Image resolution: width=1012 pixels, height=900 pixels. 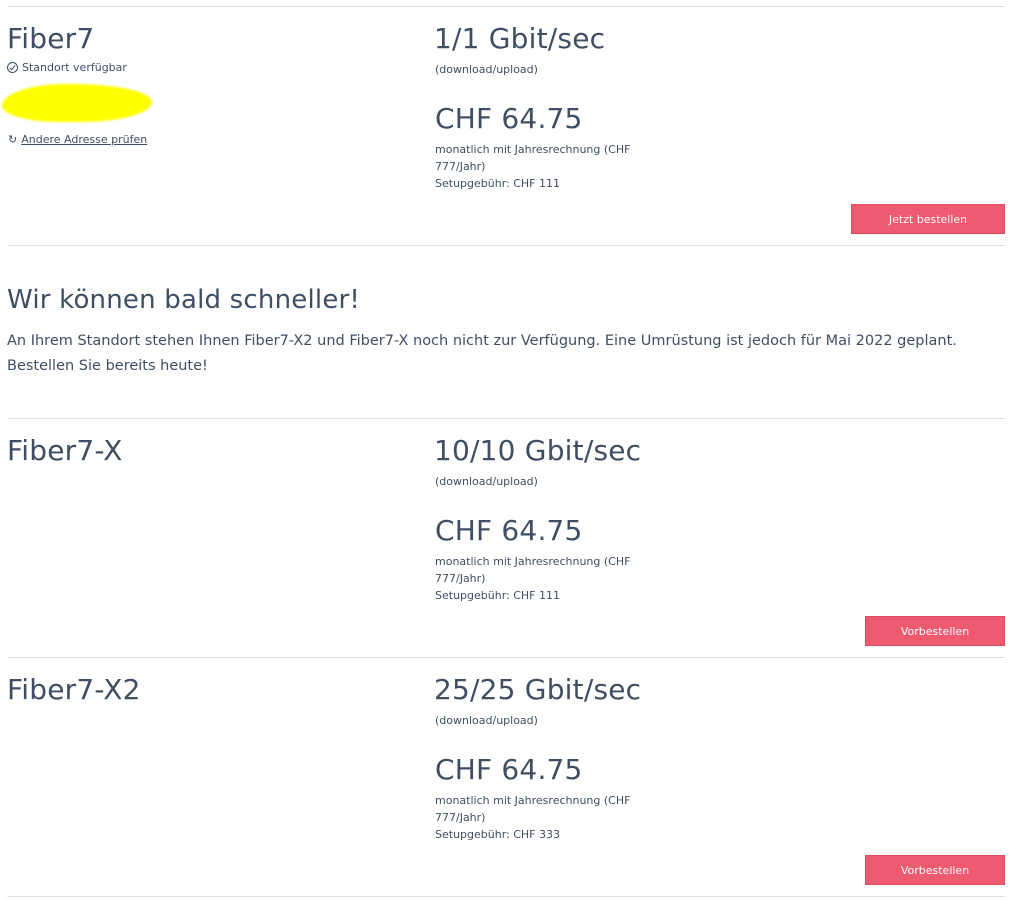 What do you see at coordinates (538, 689) in the screenshot?
I see `speed-value: 25/25 Gbit/sec` at bounding box center [538, 689].